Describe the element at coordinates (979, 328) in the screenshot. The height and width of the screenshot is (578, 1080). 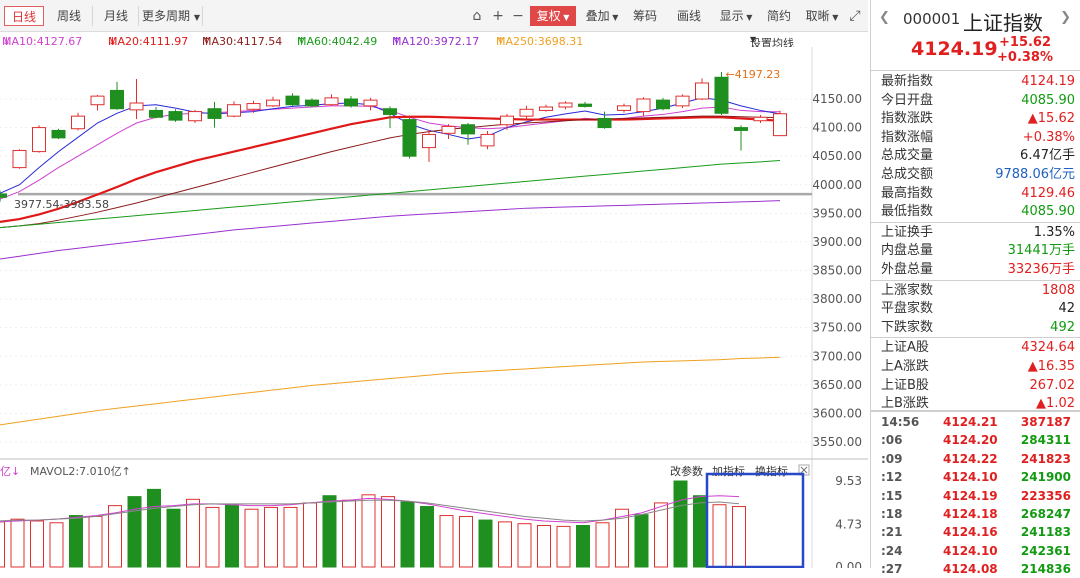
I see `quote-row: 下跌家数 492` at that location.